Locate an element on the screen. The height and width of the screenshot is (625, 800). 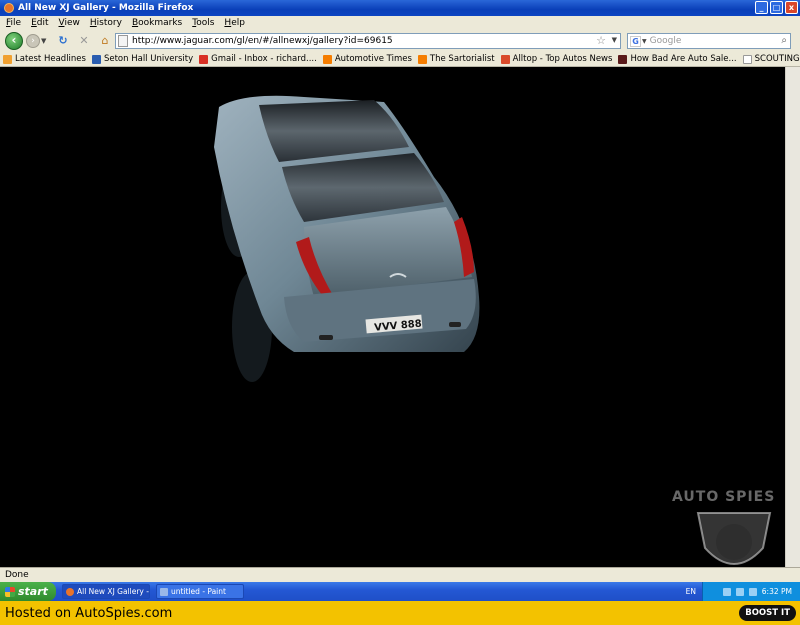
start-button: start is located at coordinates (28, 591).